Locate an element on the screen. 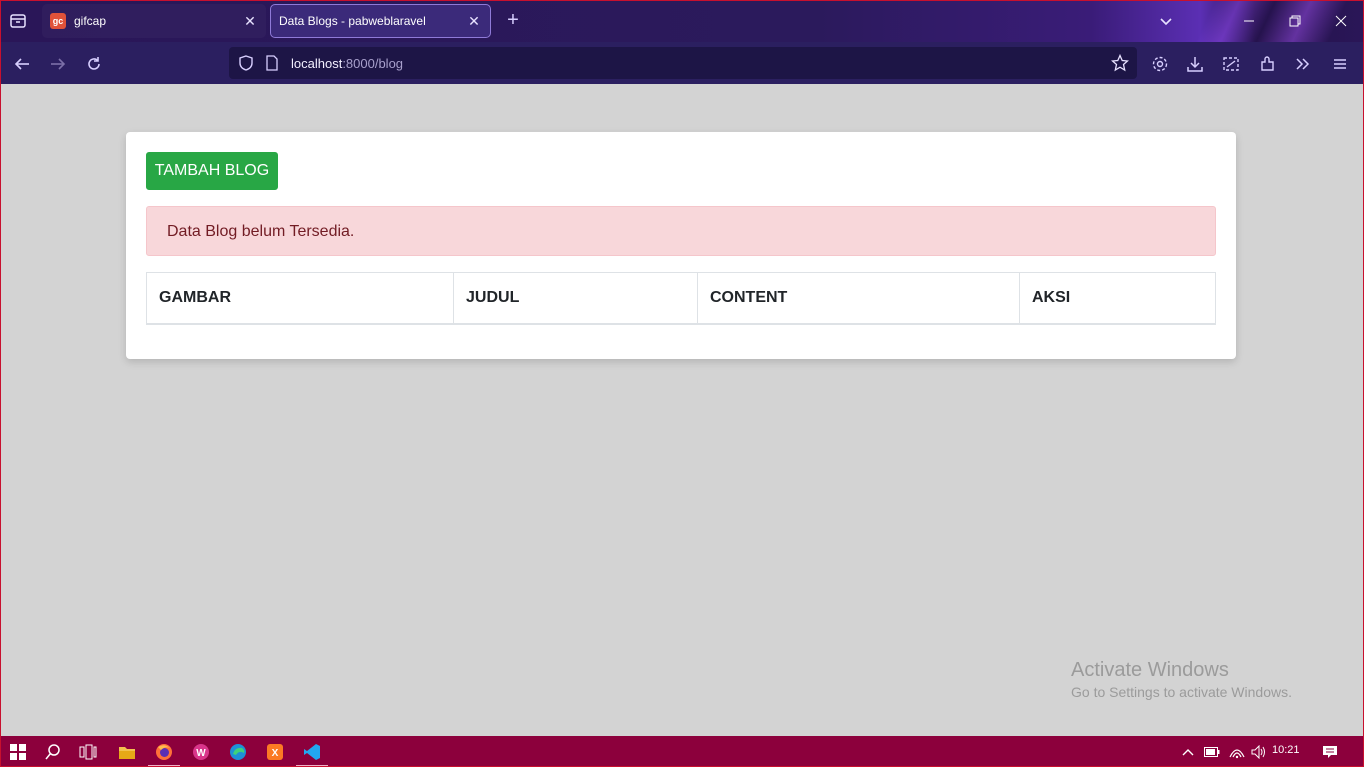 Image resolution: width=1364 pixels, height=767 pixels. windows-start-icon is located at coordinates (18, 751).